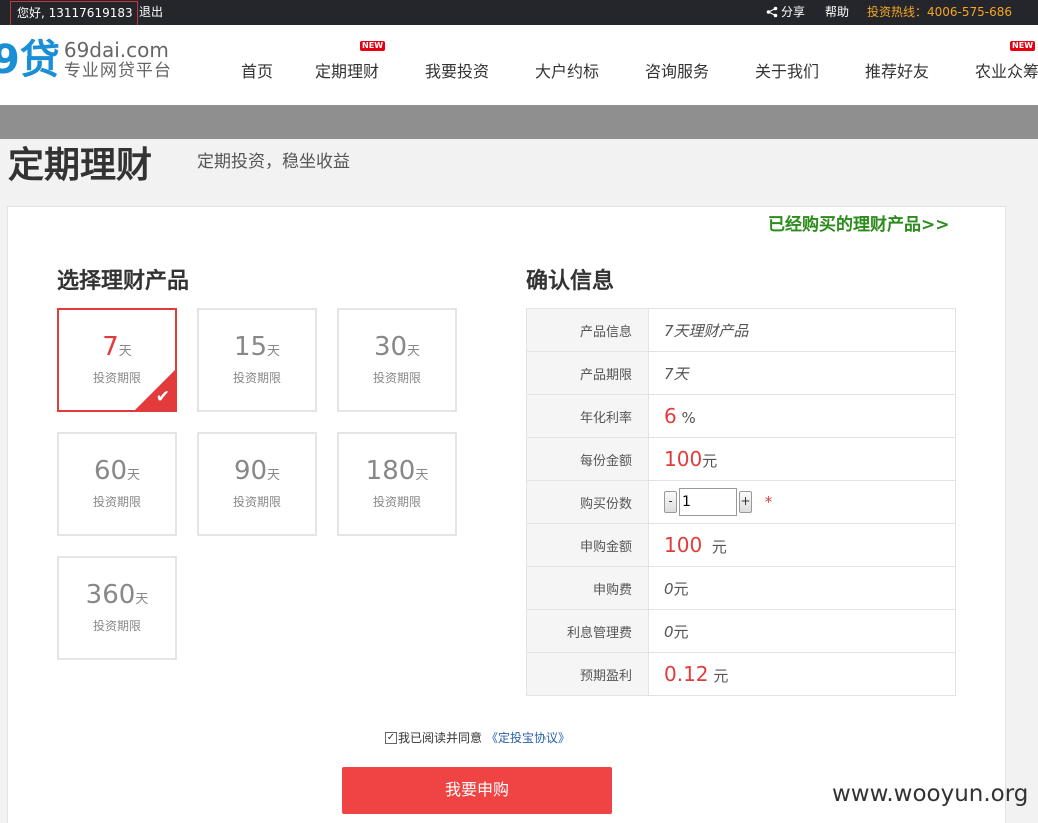 The width and height of the screenshot is (1038, 823). I want to click on nav-item-invest: 我要投资, so click(457, 70).